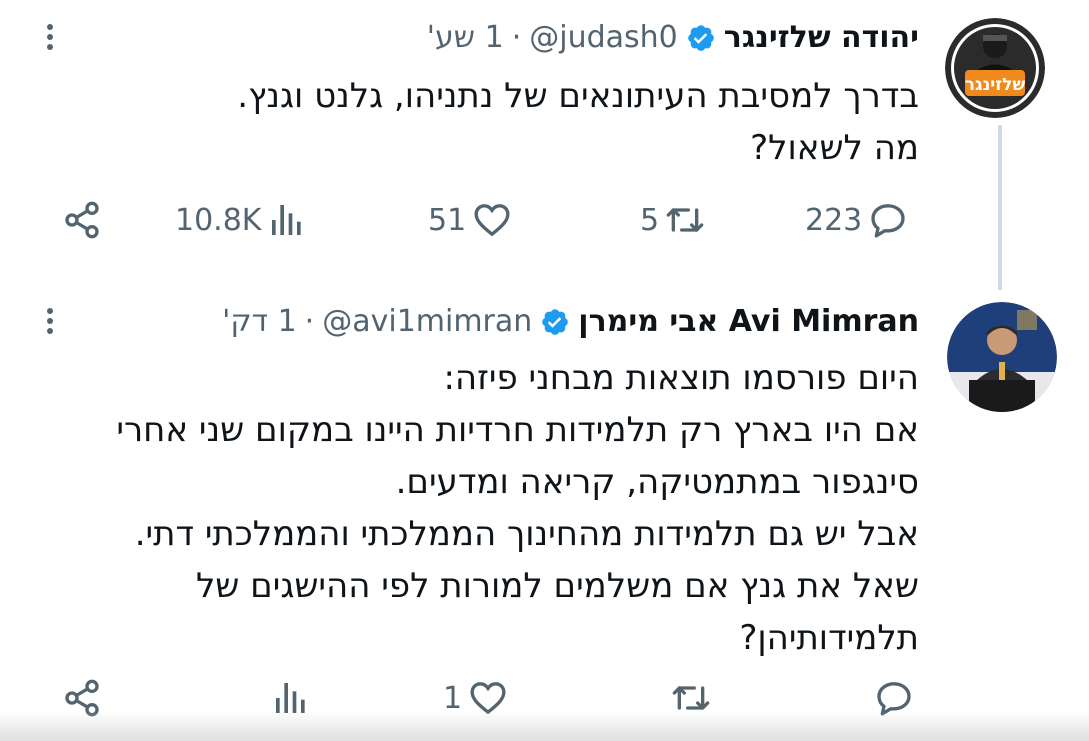 The height and width of the screenshot is (741, 1089). Describe the element at coordinates (995, 68) in the screenshot. I see `avatar: שלזינגר` at that location.